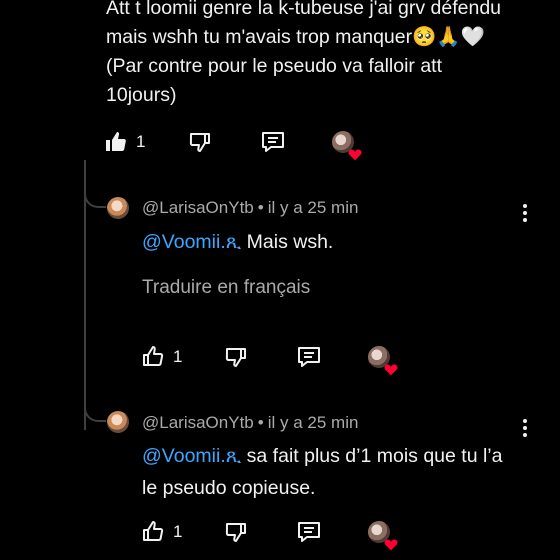 The height and width of the screenshot is (560, 560). Describe the element at coordinates (342, 242) in the screenshot. I see `reply-text: @Voomii.ጺ Mais wsh.` at that location.